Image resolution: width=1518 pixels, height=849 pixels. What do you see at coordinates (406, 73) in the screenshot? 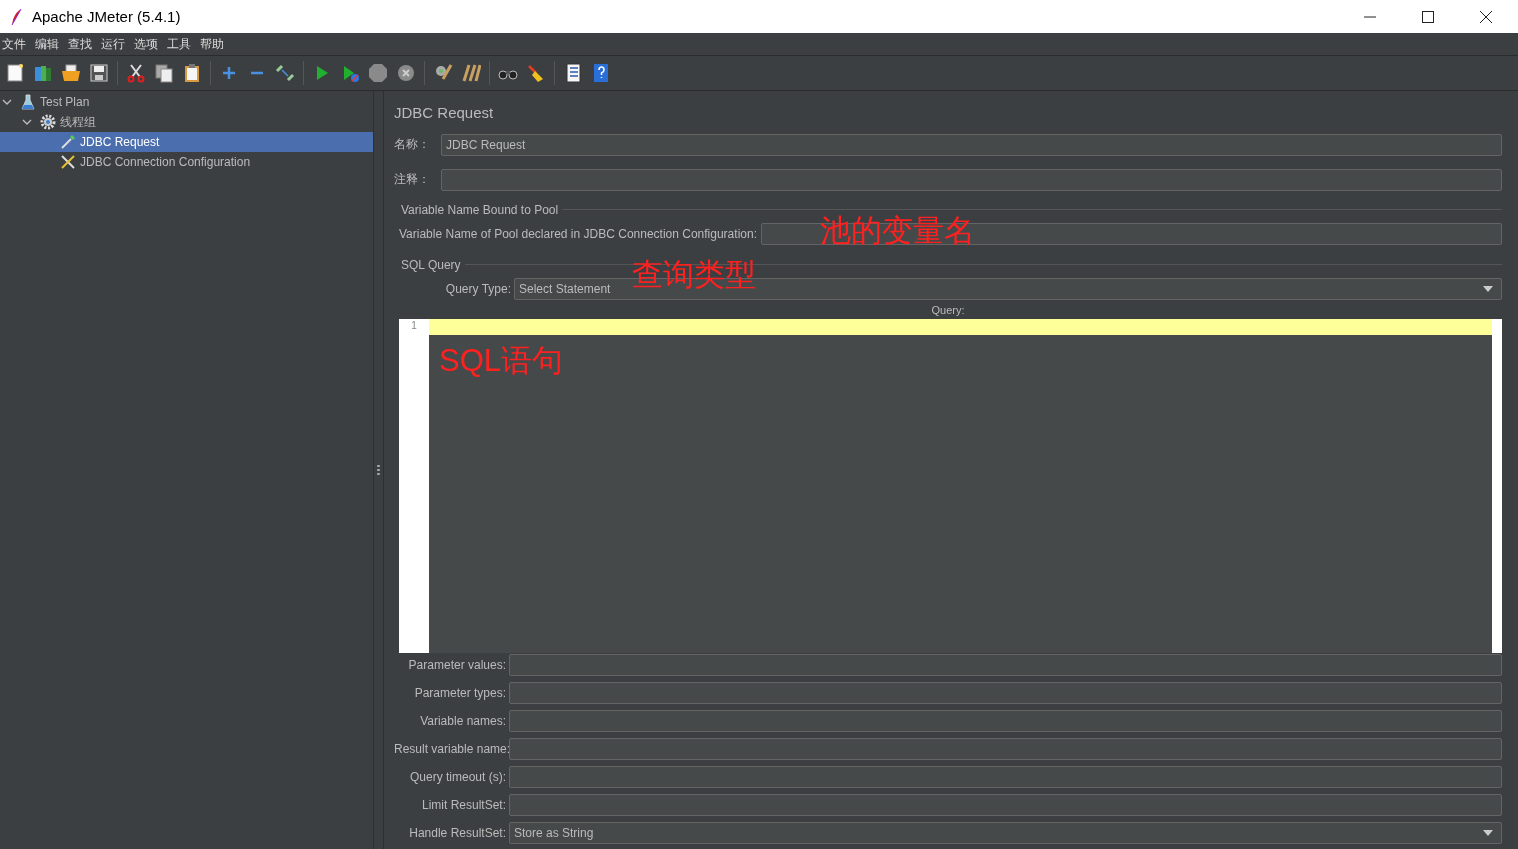
I see `shutdown-icon` at bounding box center [406, 73].